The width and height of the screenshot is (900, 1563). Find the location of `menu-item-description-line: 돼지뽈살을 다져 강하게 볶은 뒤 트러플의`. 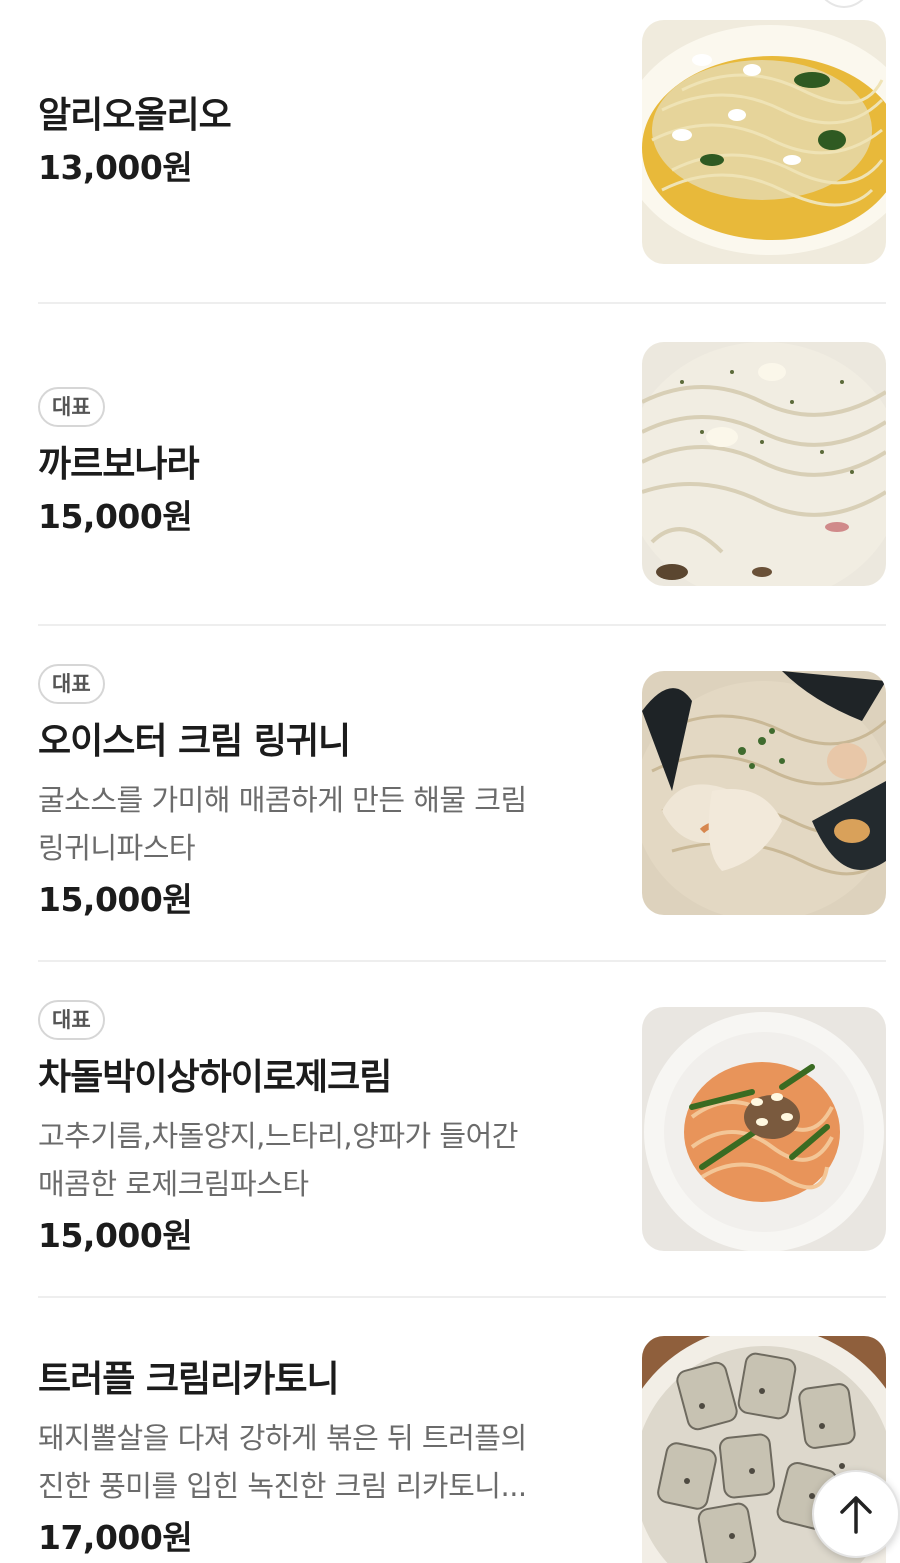

menu-item-description-line: 돼지뽈살을 다져 강하게 볶은 뒤 트러플의 is located at coordinates (282, 1438).